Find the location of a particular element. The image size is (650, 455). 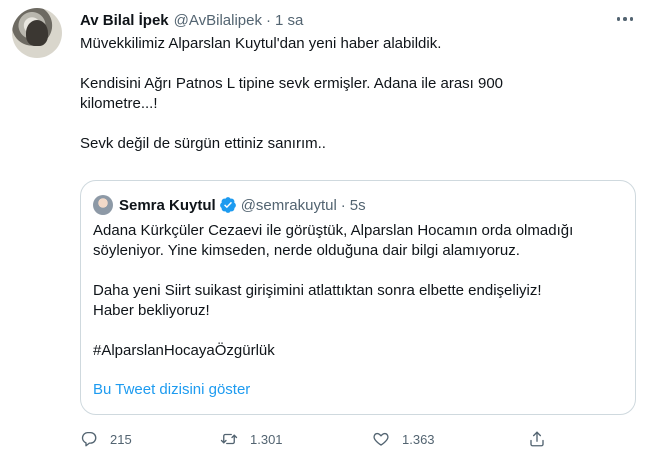

verified-badge-icon is located at coordinates (227, 205).